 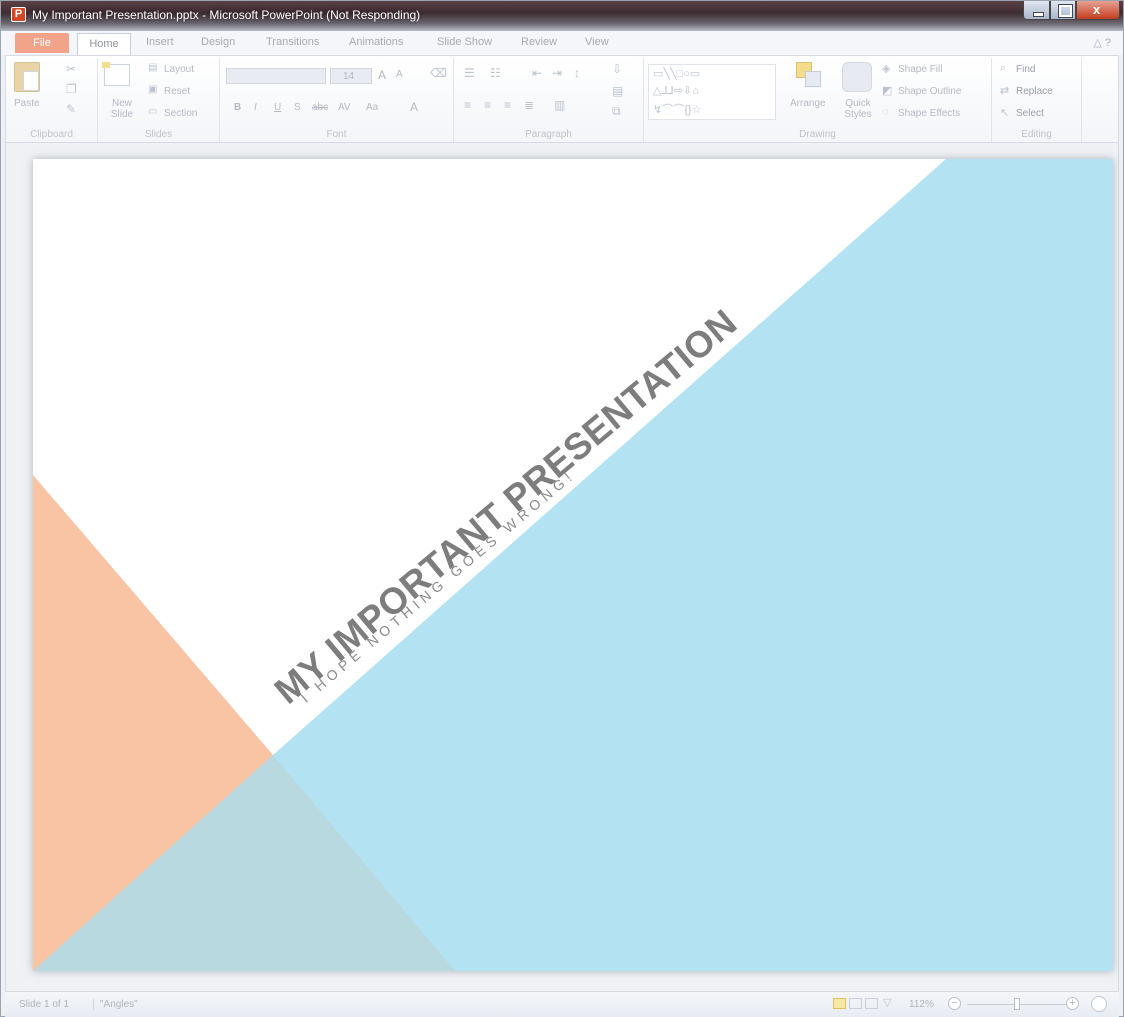 What do you see at coordinates (920, 69) in the screenshot?
I see `shape-fill-button: Shape Fill` at bounding box center [920, 69].